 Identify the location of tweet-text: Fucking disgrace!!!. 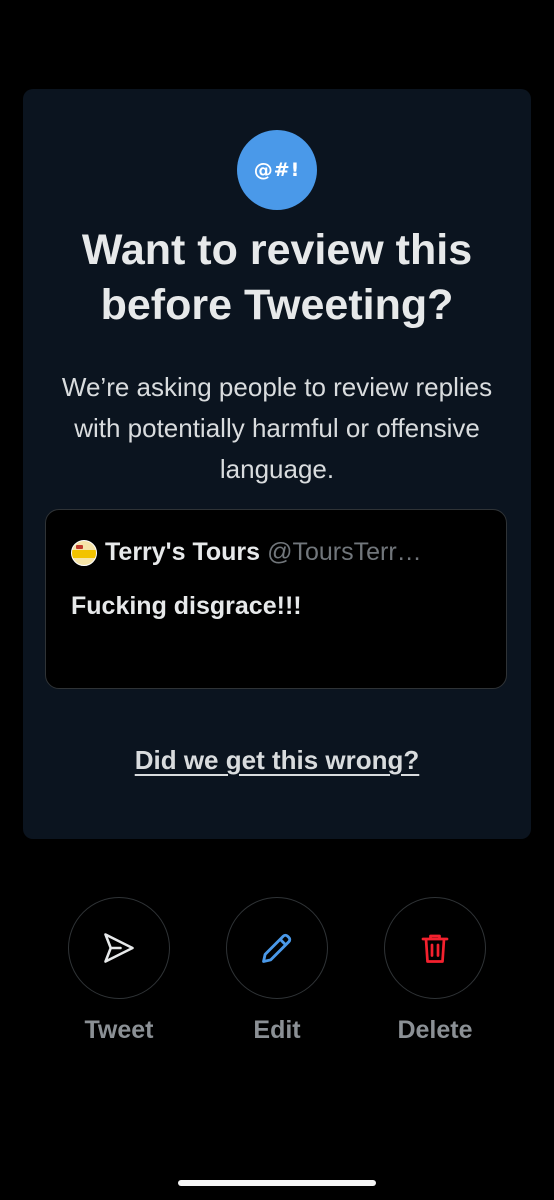
(186, 606).